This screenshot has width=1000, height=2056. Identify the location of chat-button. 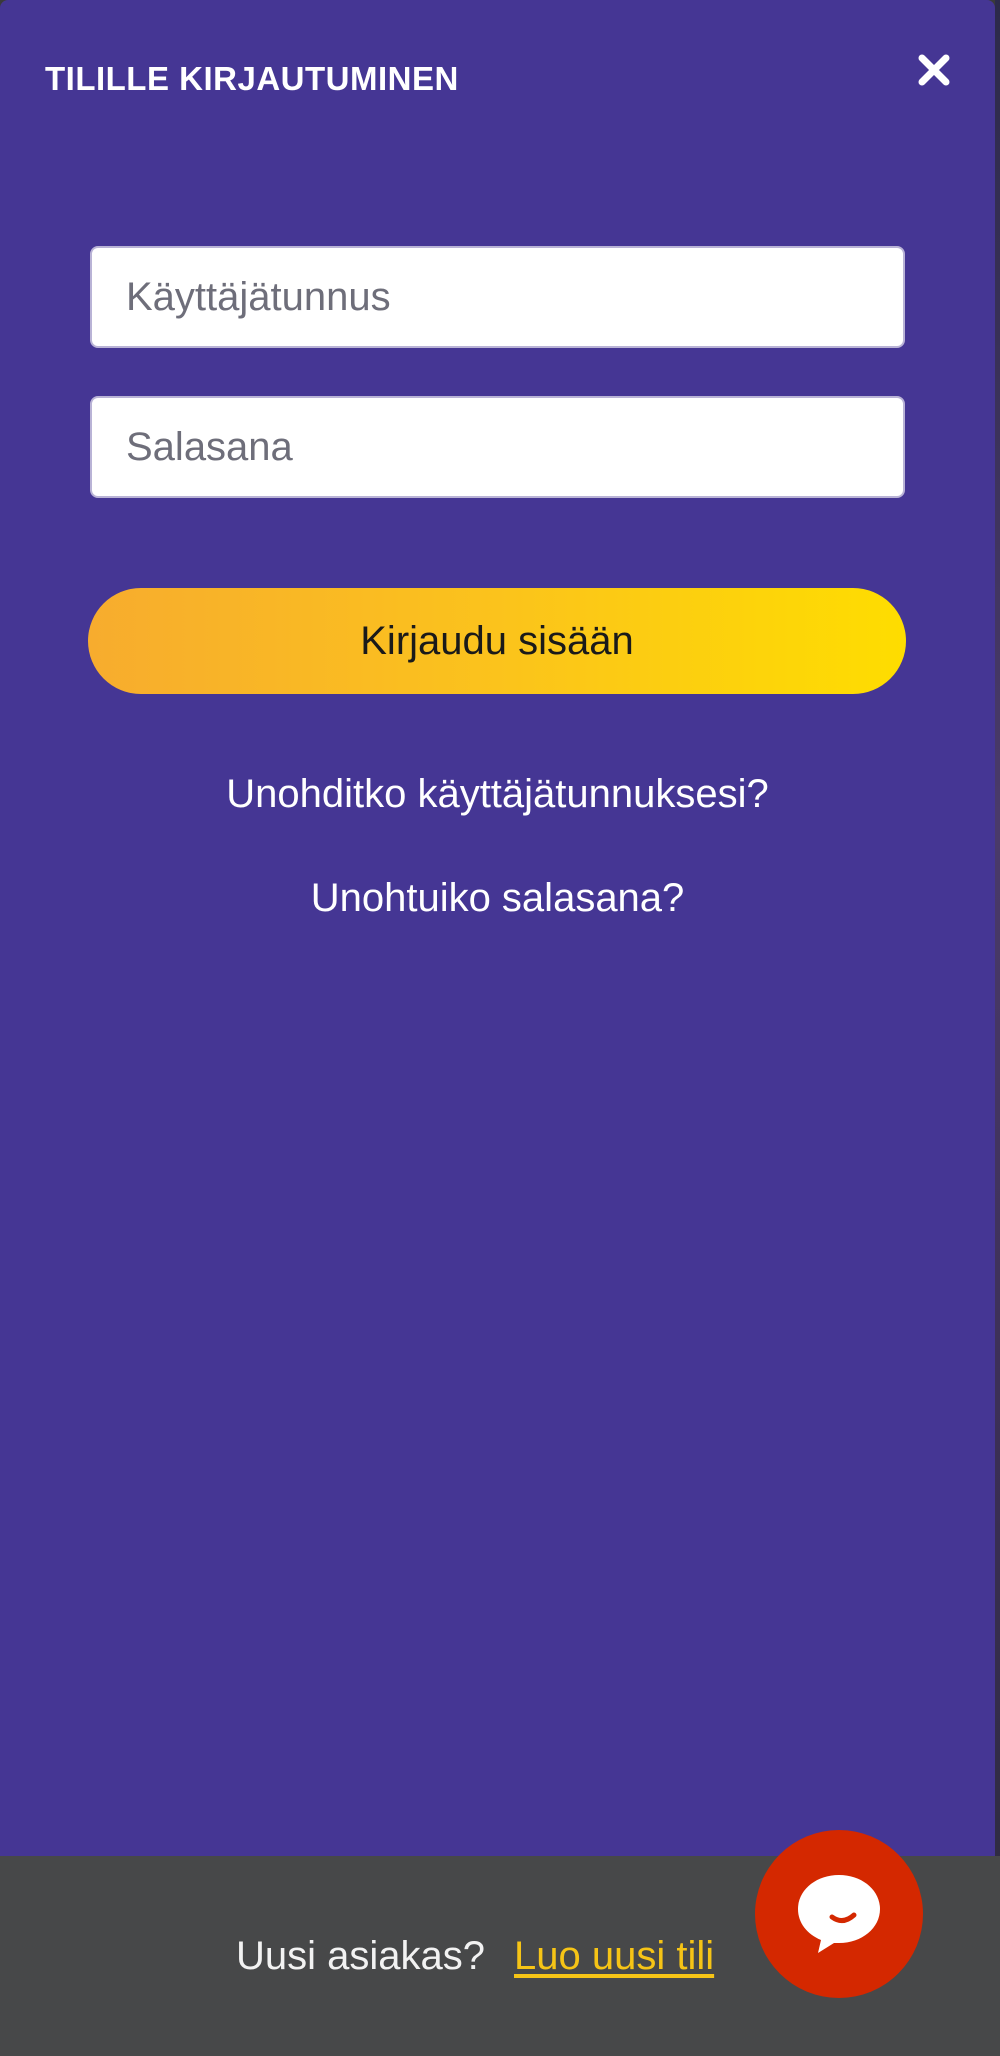
(839, 1914).